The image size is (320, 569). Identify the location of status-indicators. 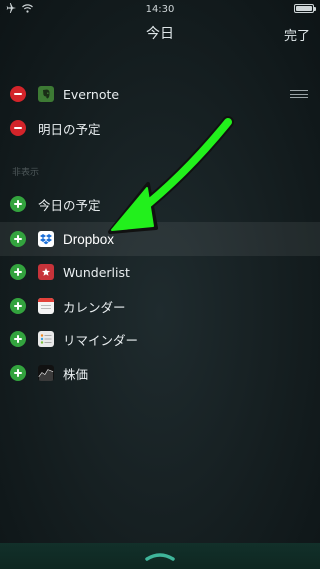
(19, 8).